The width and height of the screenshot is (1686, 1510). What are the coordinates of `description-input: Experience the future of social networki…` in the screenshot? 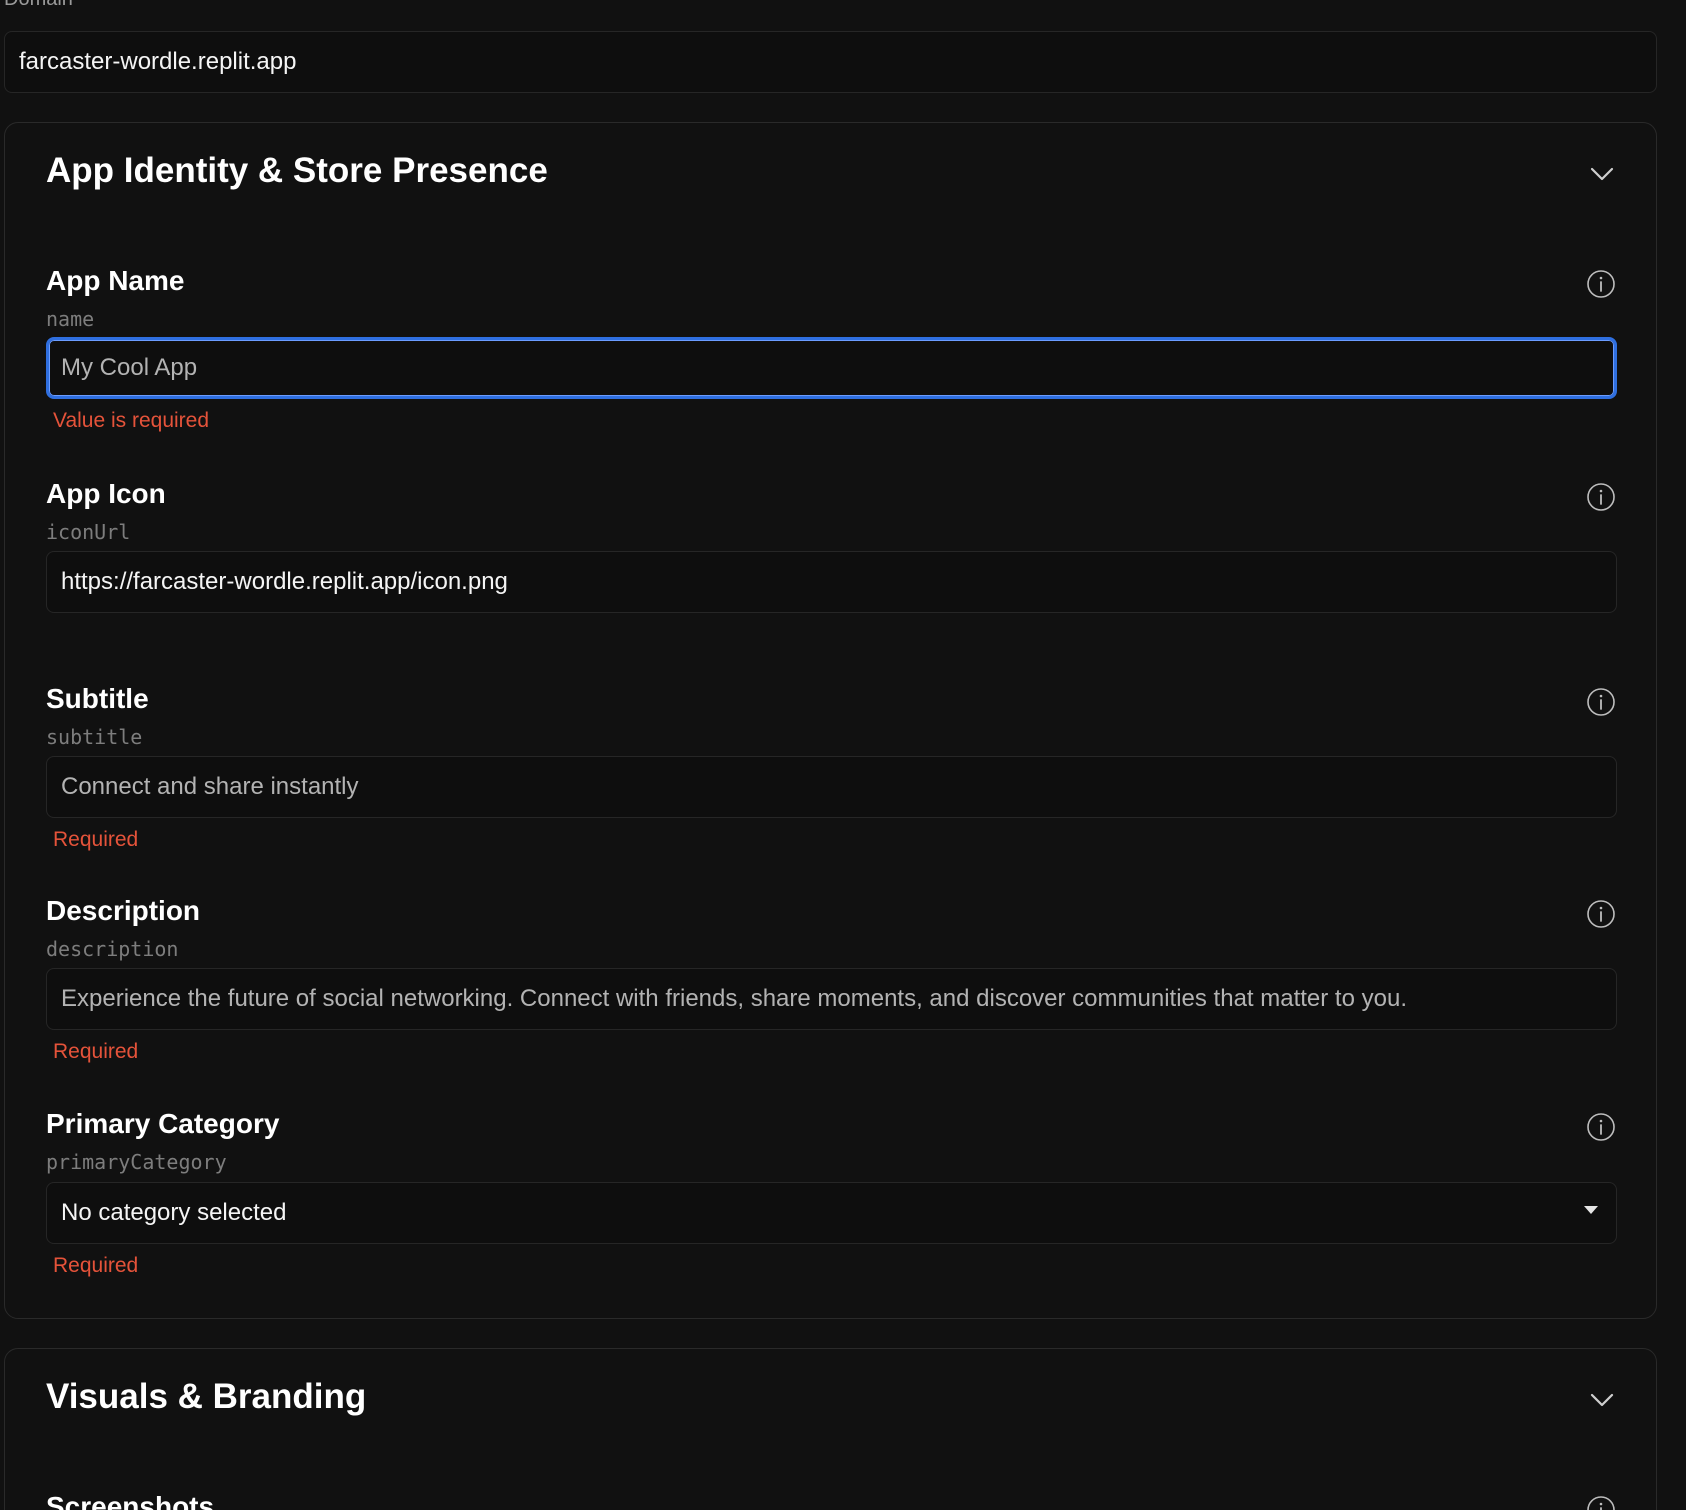 It's located at (831, 999).